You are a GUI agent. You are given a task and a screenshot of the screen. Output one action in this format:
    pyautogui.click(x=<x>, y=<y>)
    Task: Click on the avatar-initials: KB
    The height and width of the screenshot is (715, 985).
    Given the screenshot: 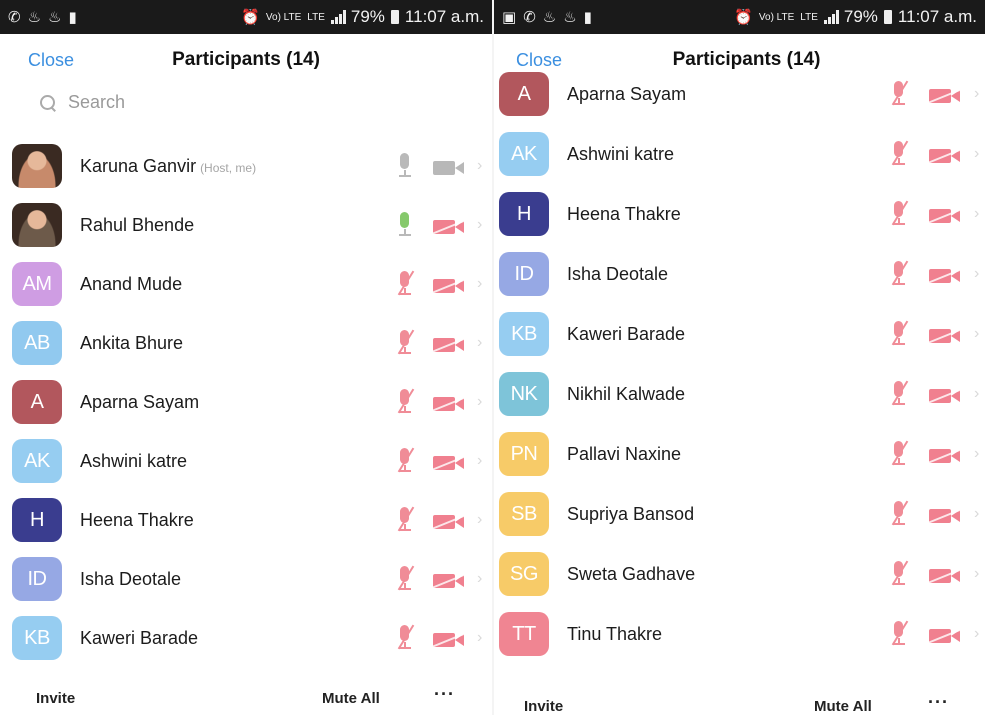 What is the action you would take?
    pyautogui.click(x=524, y=333)
    